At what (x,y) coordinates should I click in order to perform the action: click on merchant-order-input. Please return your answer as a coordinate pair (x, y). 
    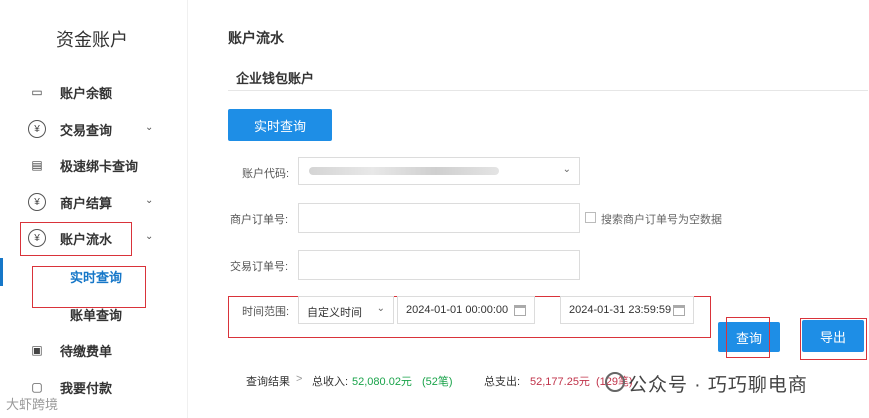
    Looking at the image, I should click on (439, 218).